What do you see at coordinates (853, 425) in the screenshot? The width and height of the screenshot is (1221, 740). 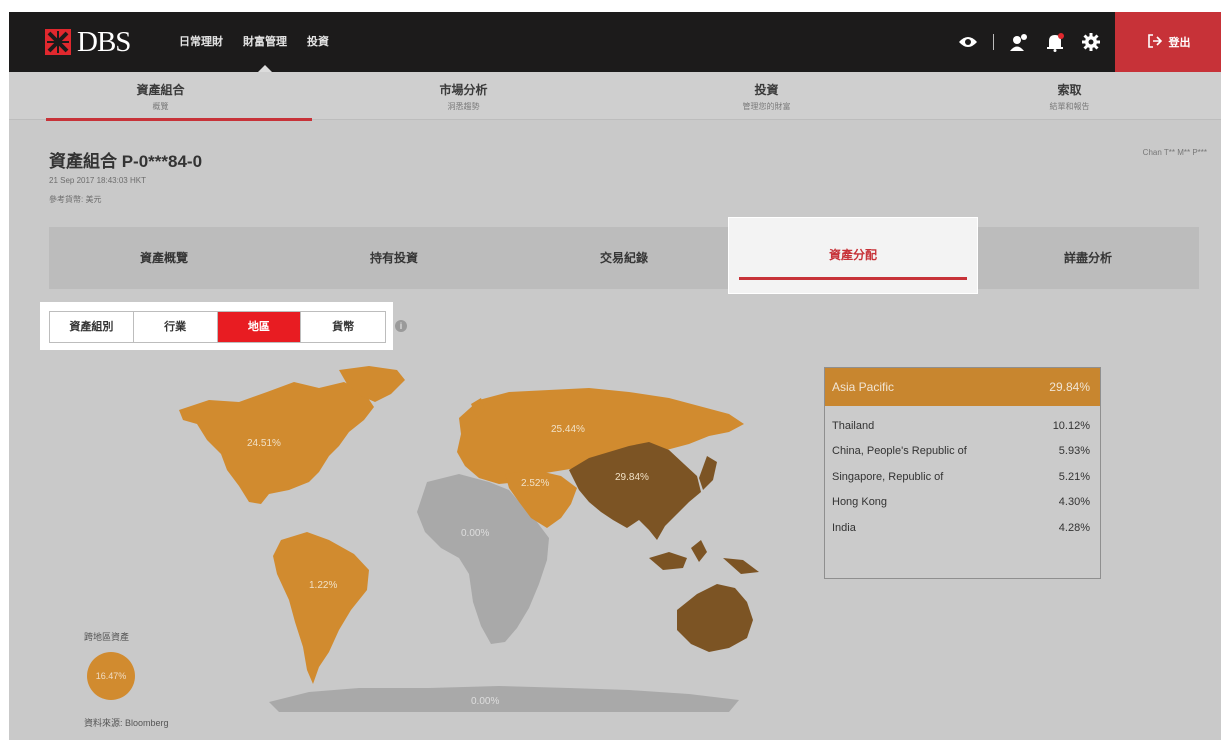 I see `country-name: Thailand` at bounding box center [853, 425].